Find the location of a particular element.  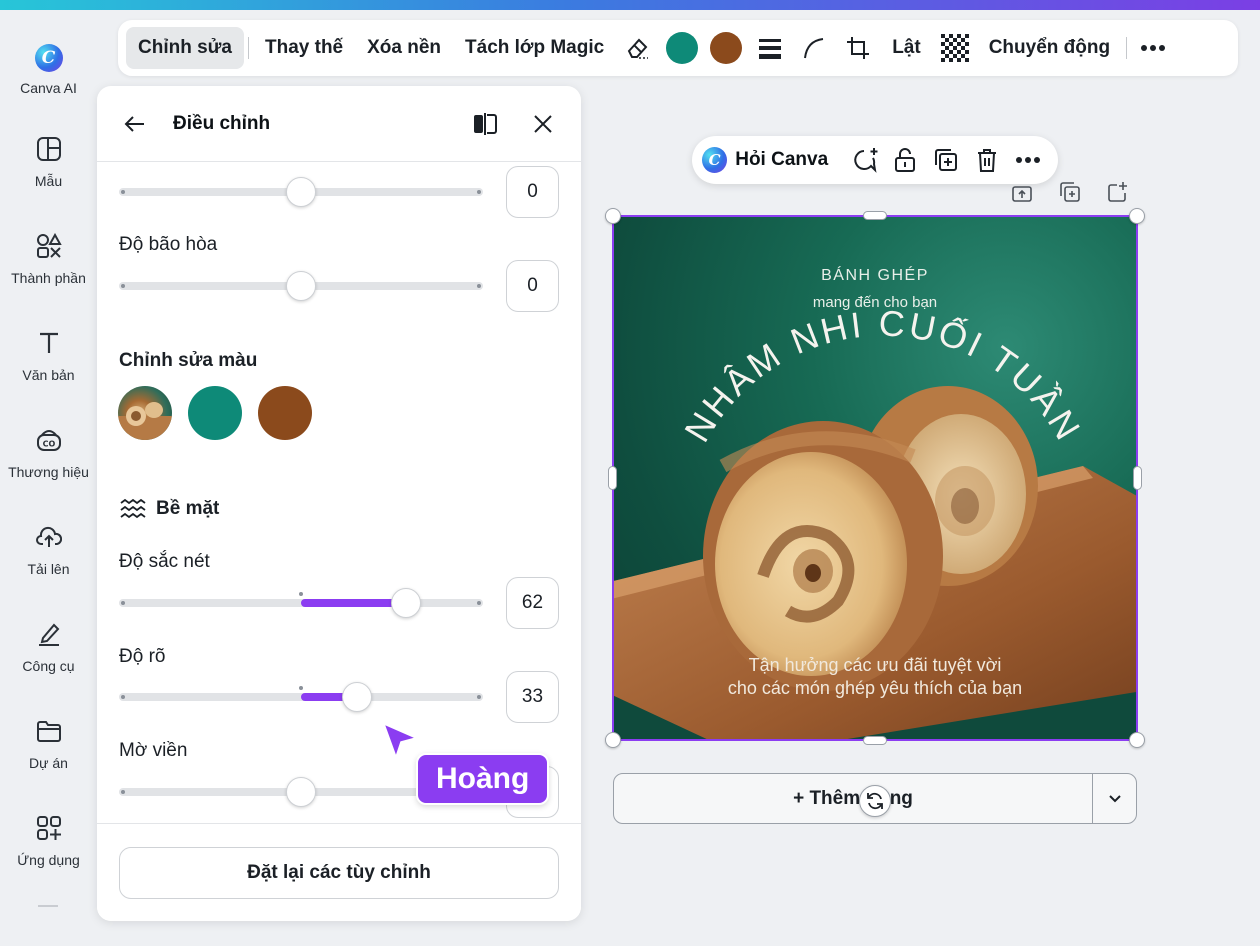

resize-handle-right is located at coordinates (1137, 478).